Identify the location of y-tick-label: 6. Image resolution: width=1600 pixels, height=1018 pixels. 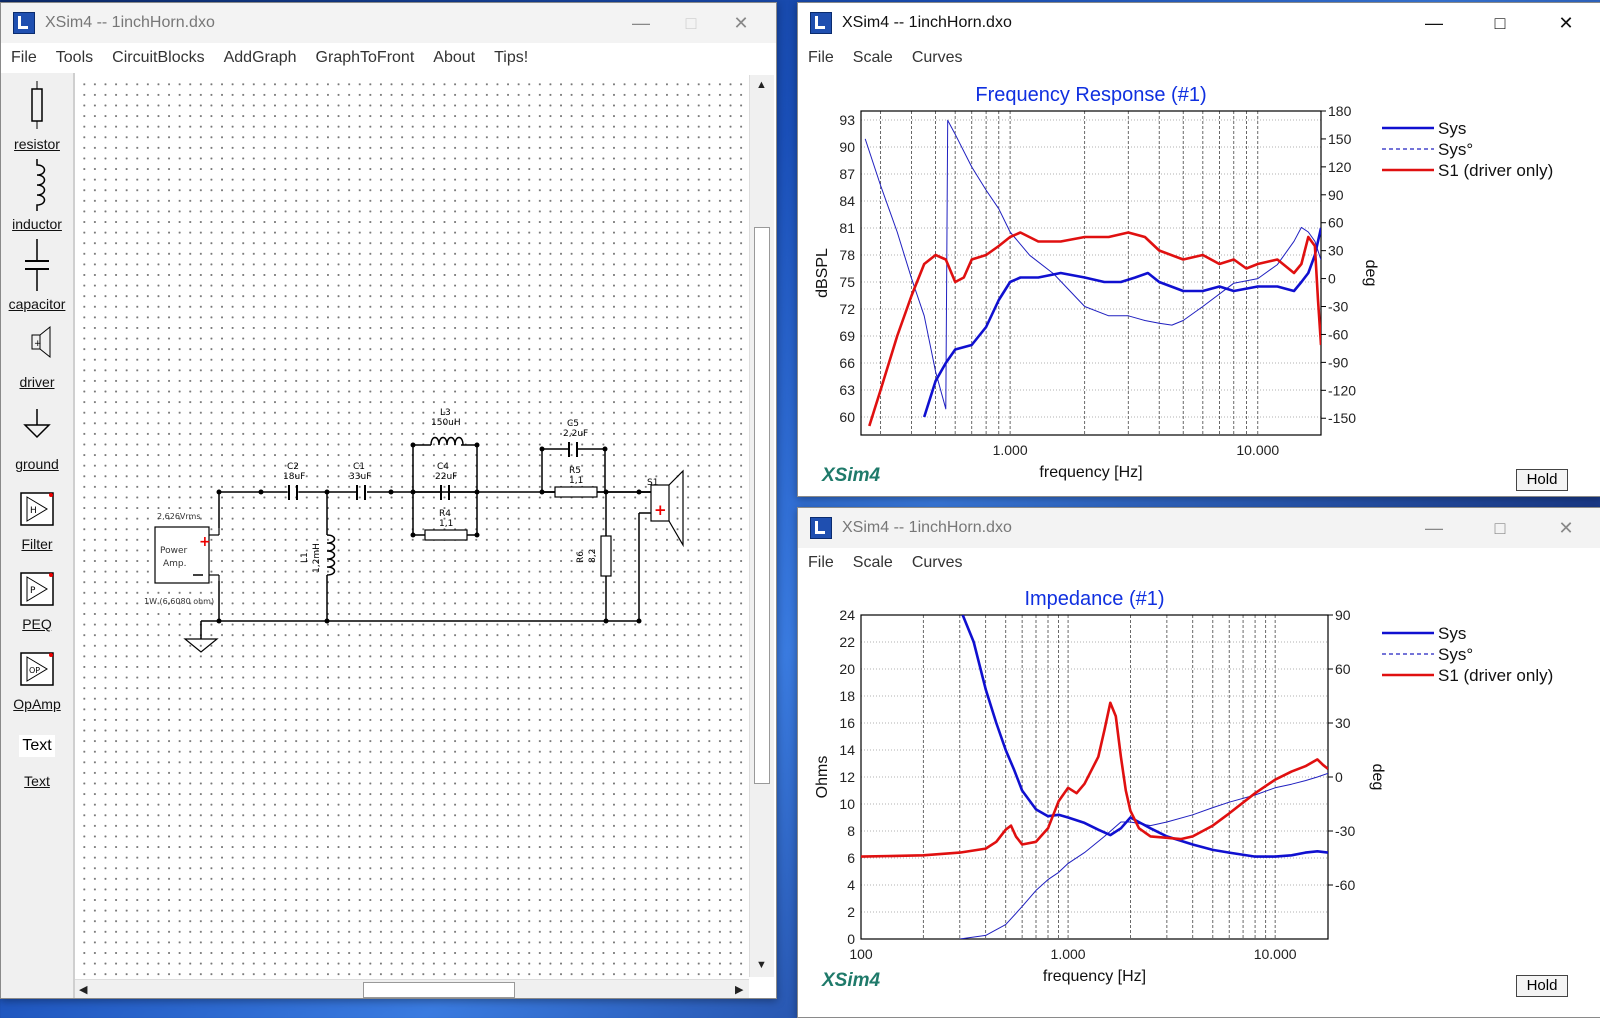
(851, 858).